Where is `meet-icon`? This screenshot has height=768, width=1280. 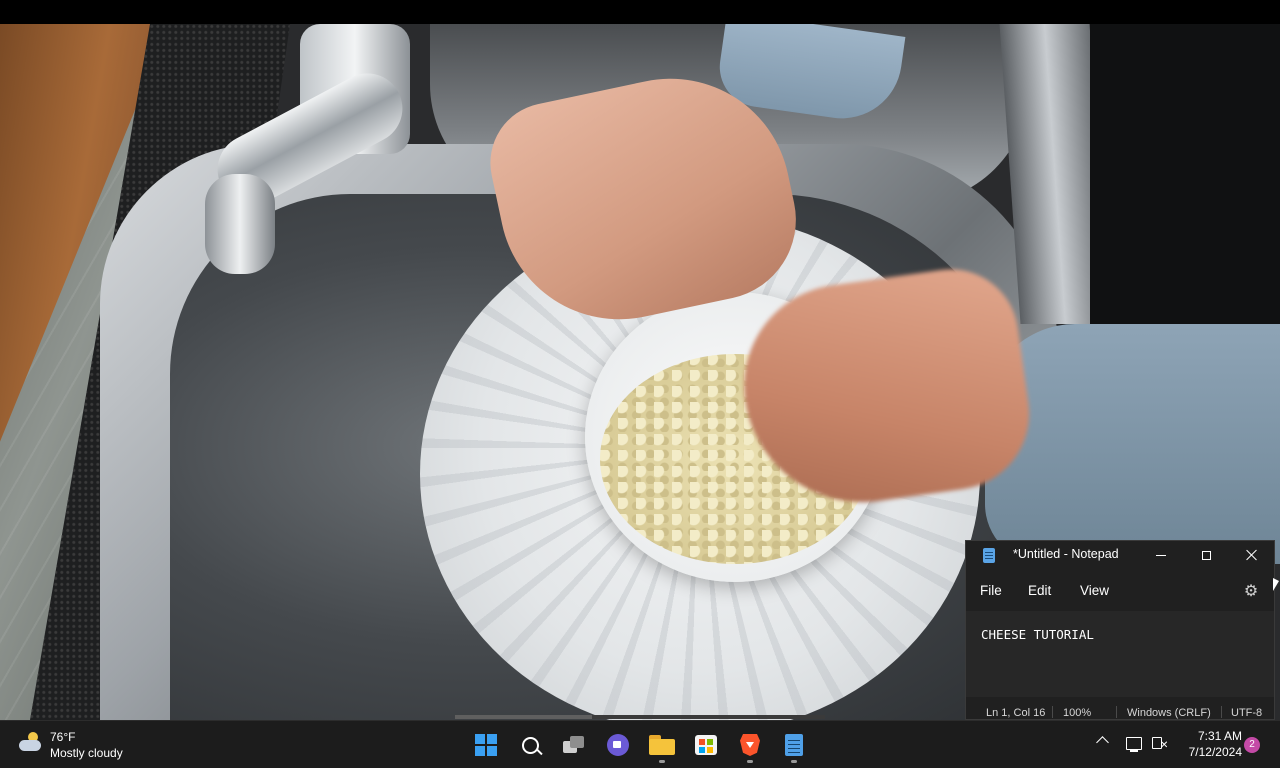
meet-icon is located at coordinates (618, 745).